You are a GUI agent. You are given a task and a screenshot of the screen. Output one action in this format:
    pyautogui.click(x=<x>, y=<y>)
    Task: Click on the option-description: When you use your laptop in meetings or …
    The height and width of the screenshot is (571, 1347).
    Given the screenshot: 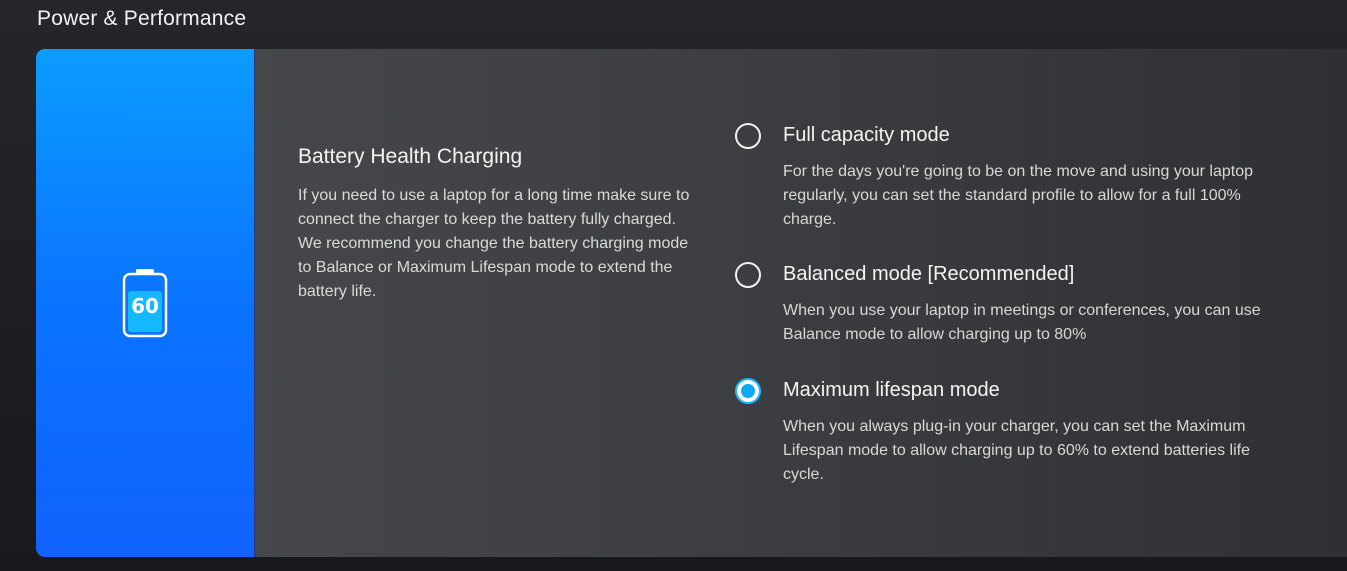 What is the action you would take?
    pyautogui.click(x=1022, y=322)
    